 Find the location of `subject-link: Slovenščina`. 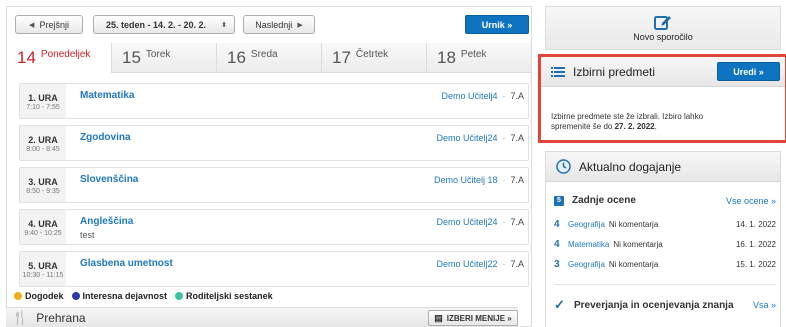

subject-link: Slovenščina is located at coordinates (109, 179).